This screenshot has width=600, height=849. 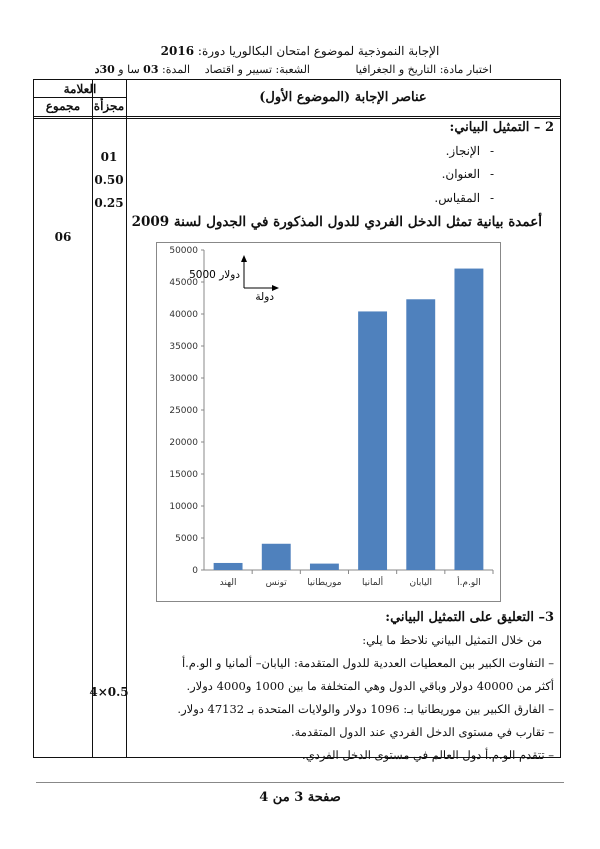 I want to click on y-tick-label: 25000, so click(x=183, y=411).